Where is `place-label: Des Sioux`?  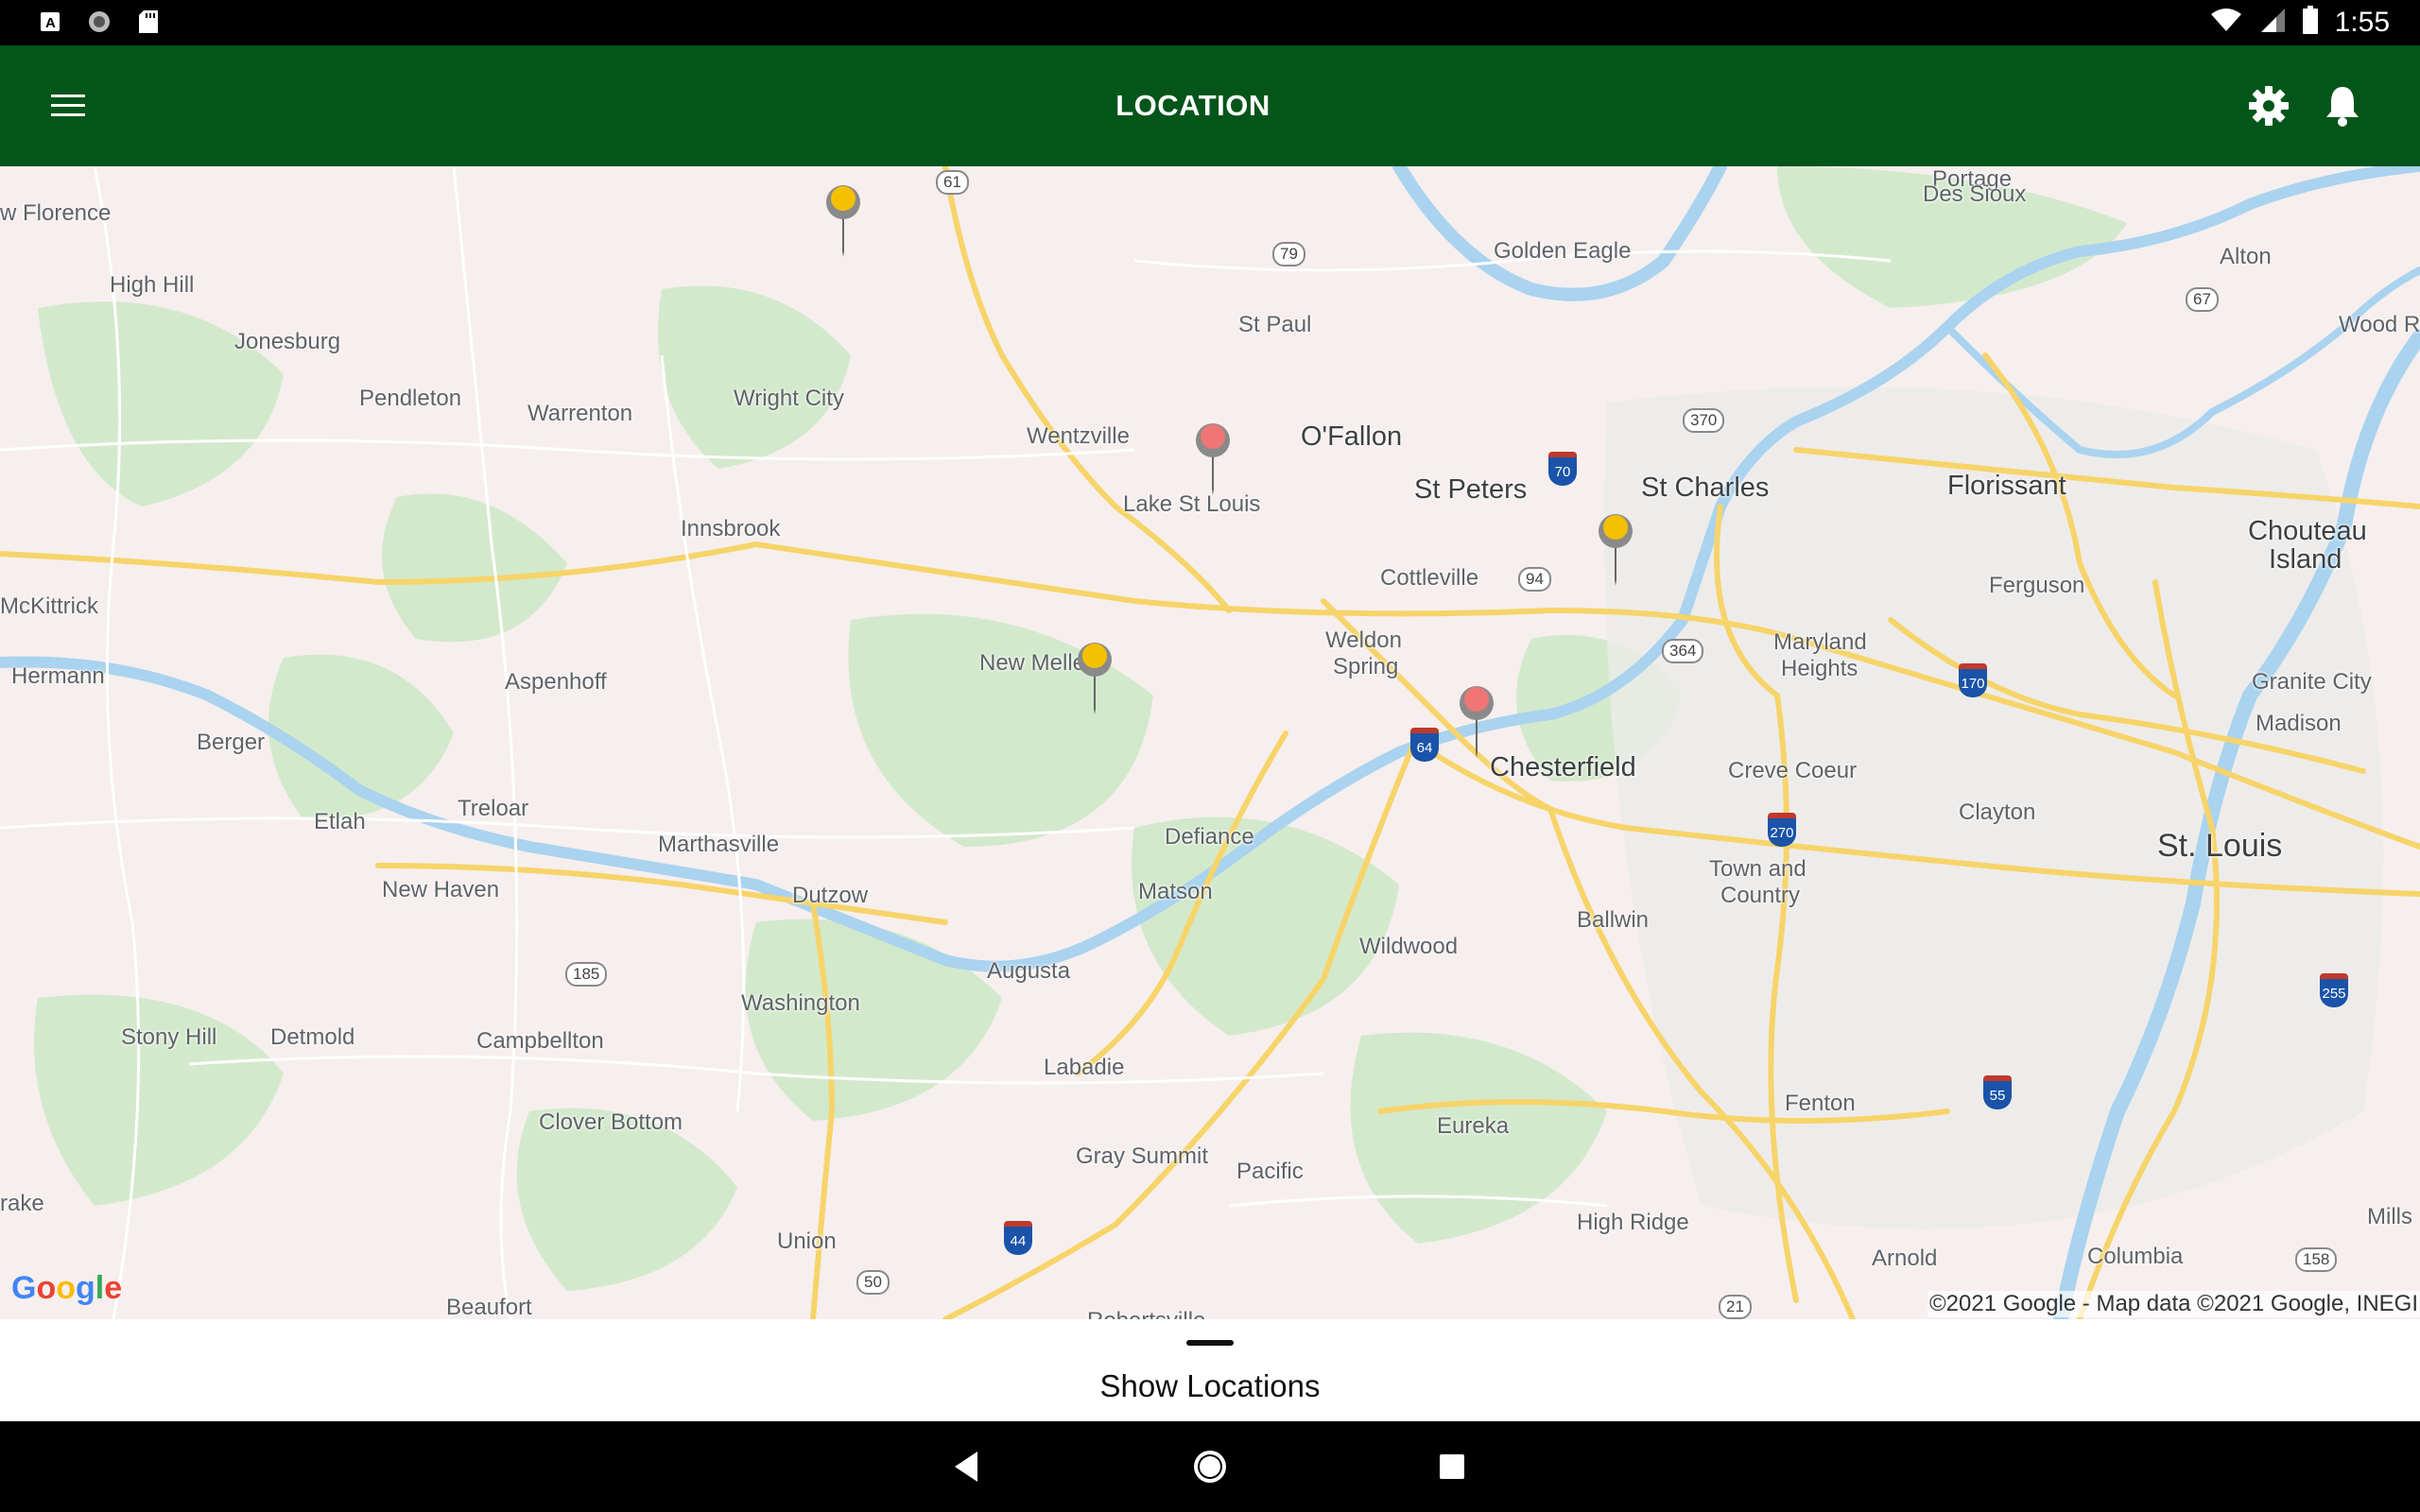 place-label: Des Sioux is located at coordinates (1975, 194).